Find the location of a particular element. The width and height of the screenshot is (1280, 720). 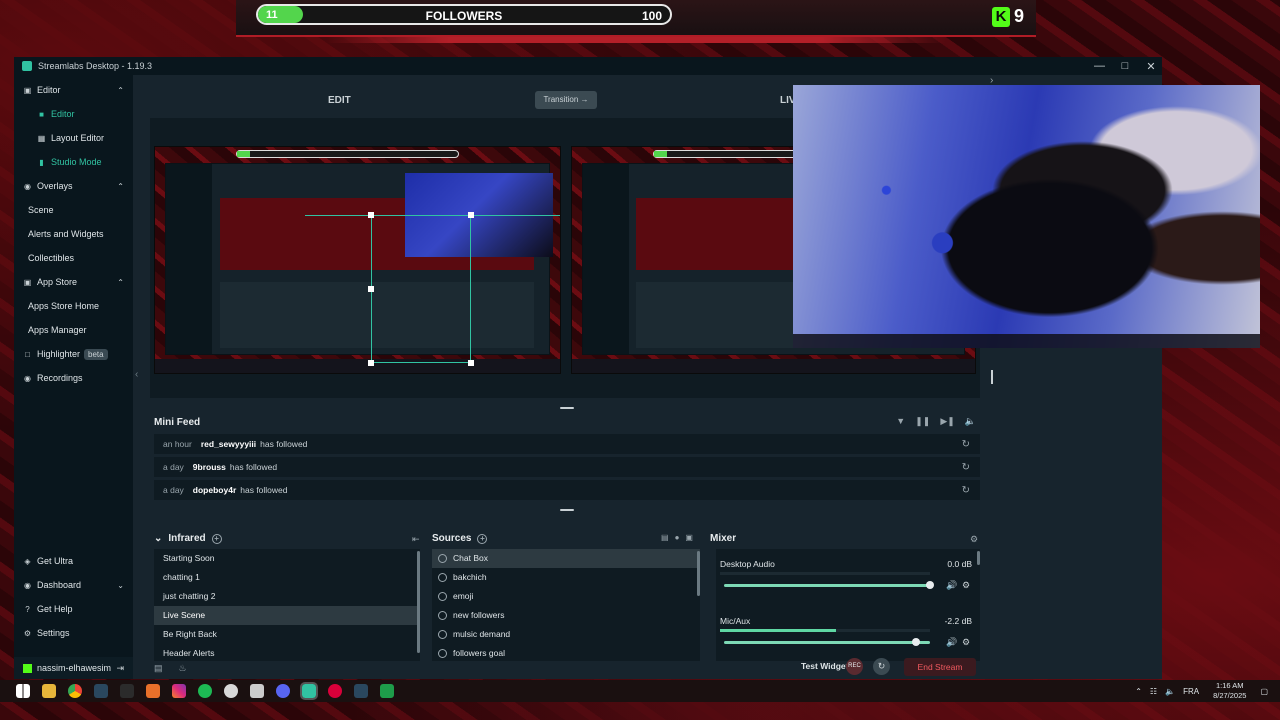

tray-chevron-up-icon: ⌃ is located at coordinates (1138, 691).